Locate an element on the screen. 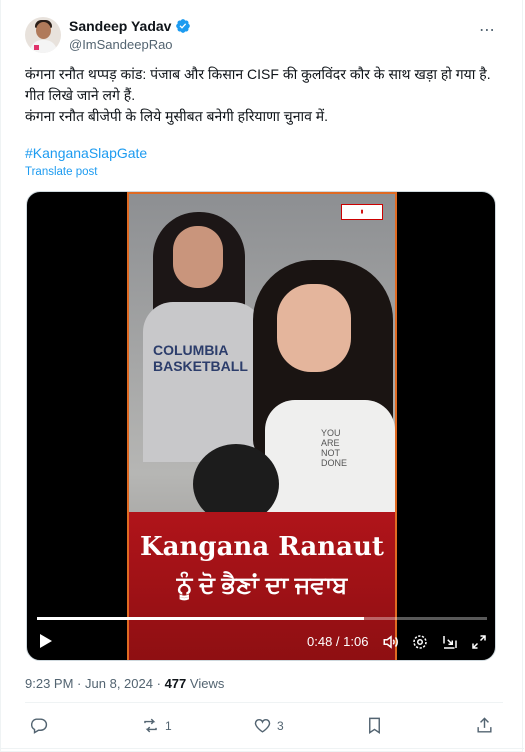 This screenshot has height=752, width=525. retweet-button: 1 is located at coordinates (156, 725).